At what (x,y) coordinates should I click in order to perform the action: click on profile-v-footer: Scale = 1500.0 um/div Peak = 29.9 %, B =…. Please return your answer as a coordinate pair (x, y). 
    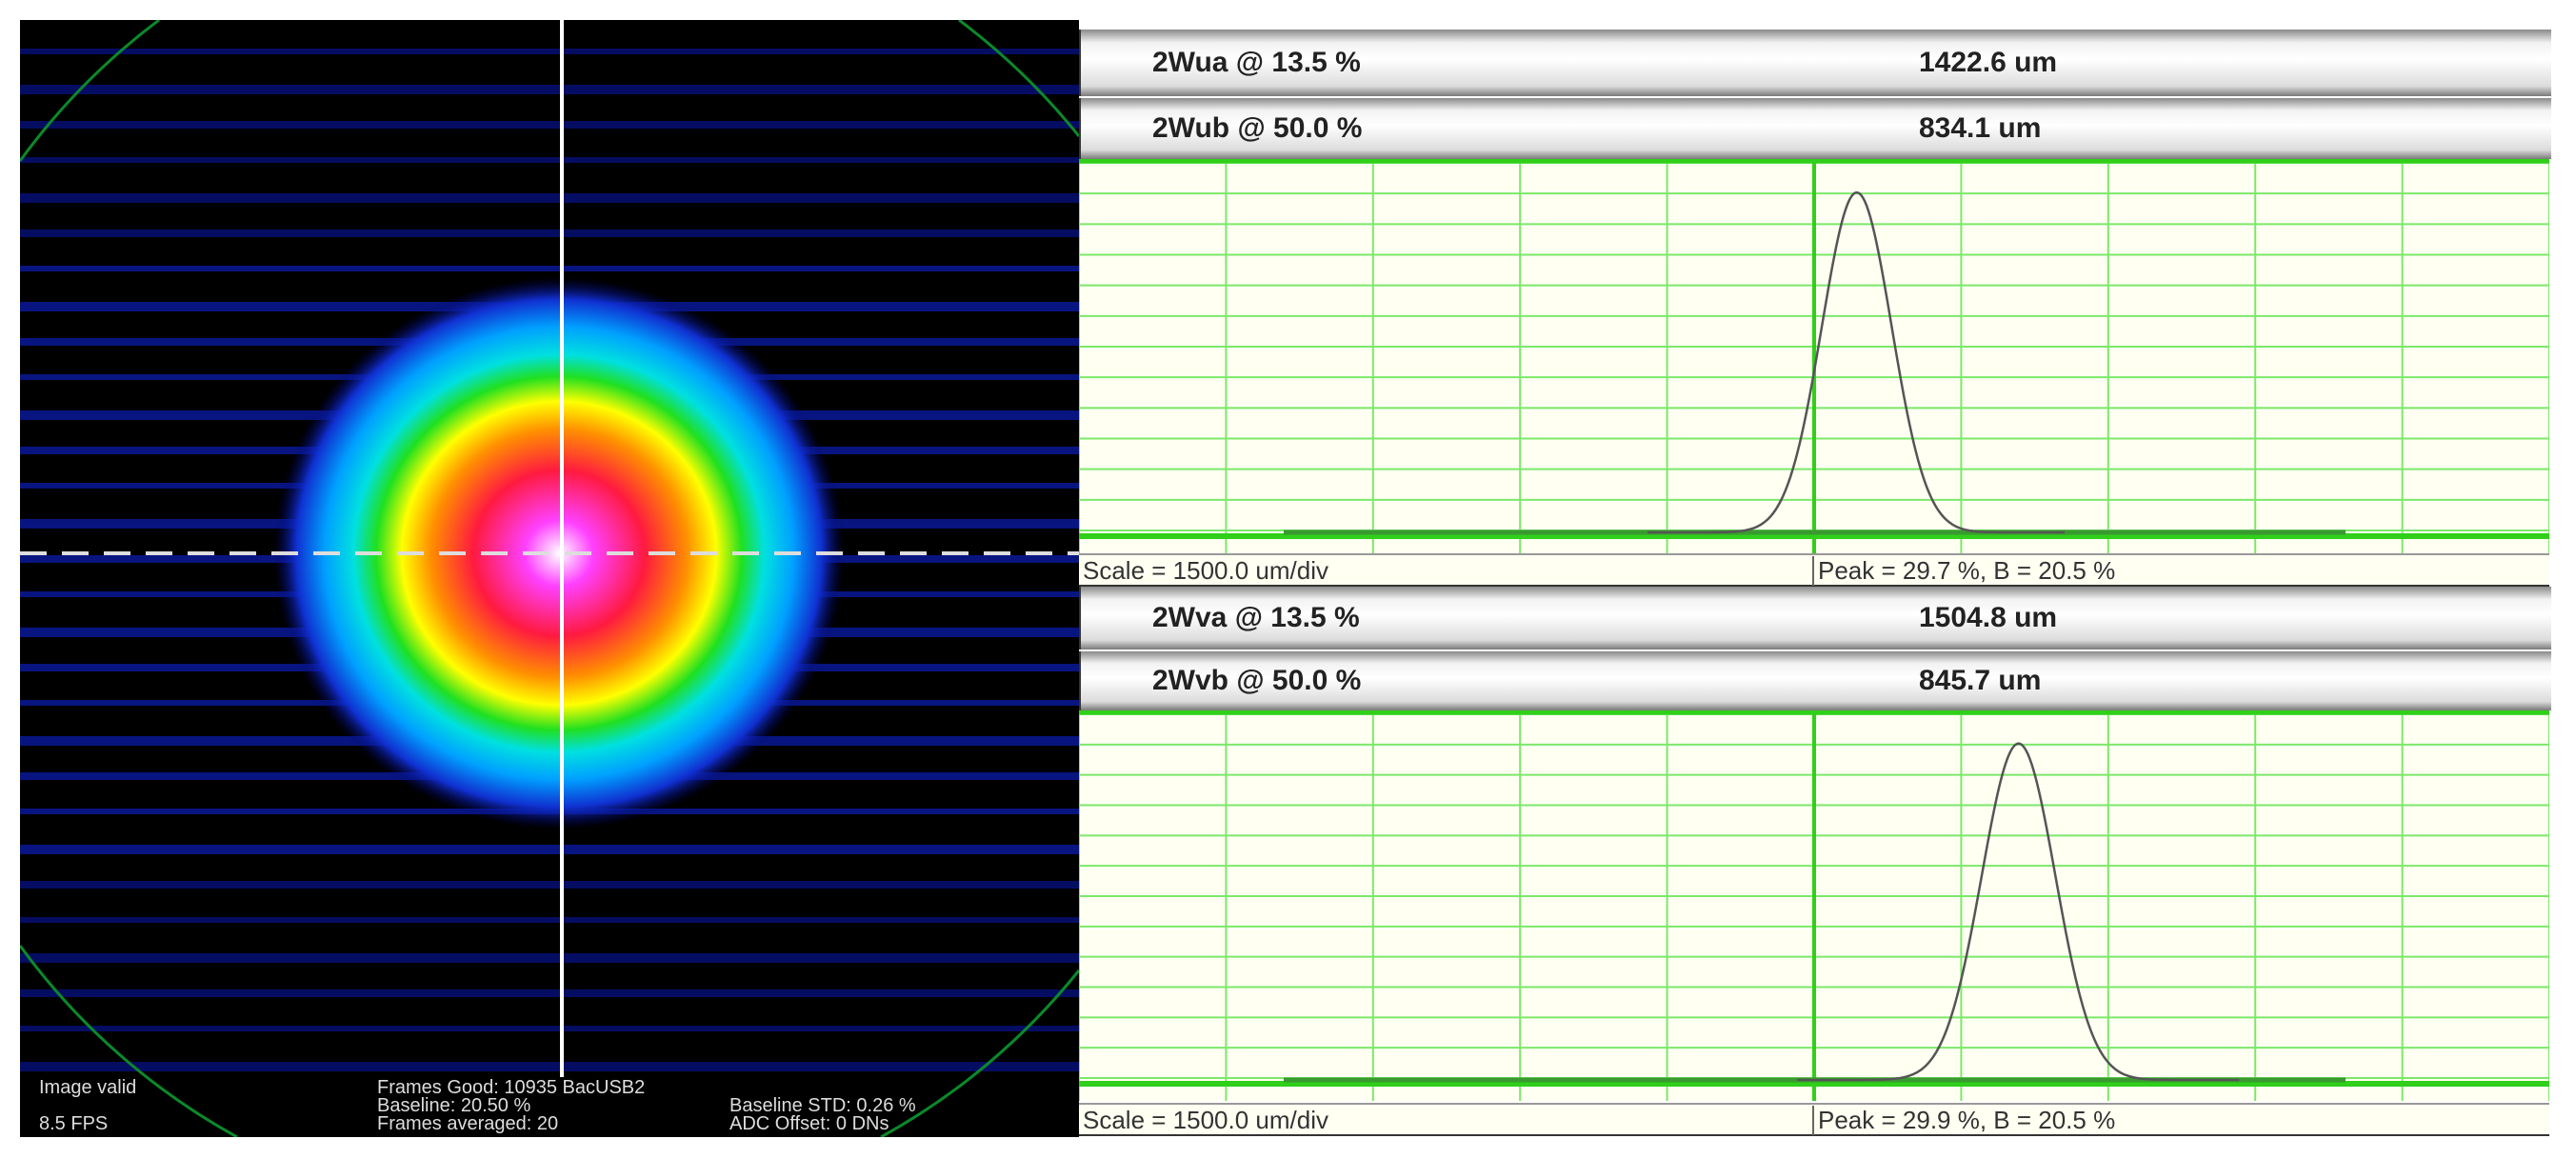
    Looking at the image, I should click on (1814, 1119).